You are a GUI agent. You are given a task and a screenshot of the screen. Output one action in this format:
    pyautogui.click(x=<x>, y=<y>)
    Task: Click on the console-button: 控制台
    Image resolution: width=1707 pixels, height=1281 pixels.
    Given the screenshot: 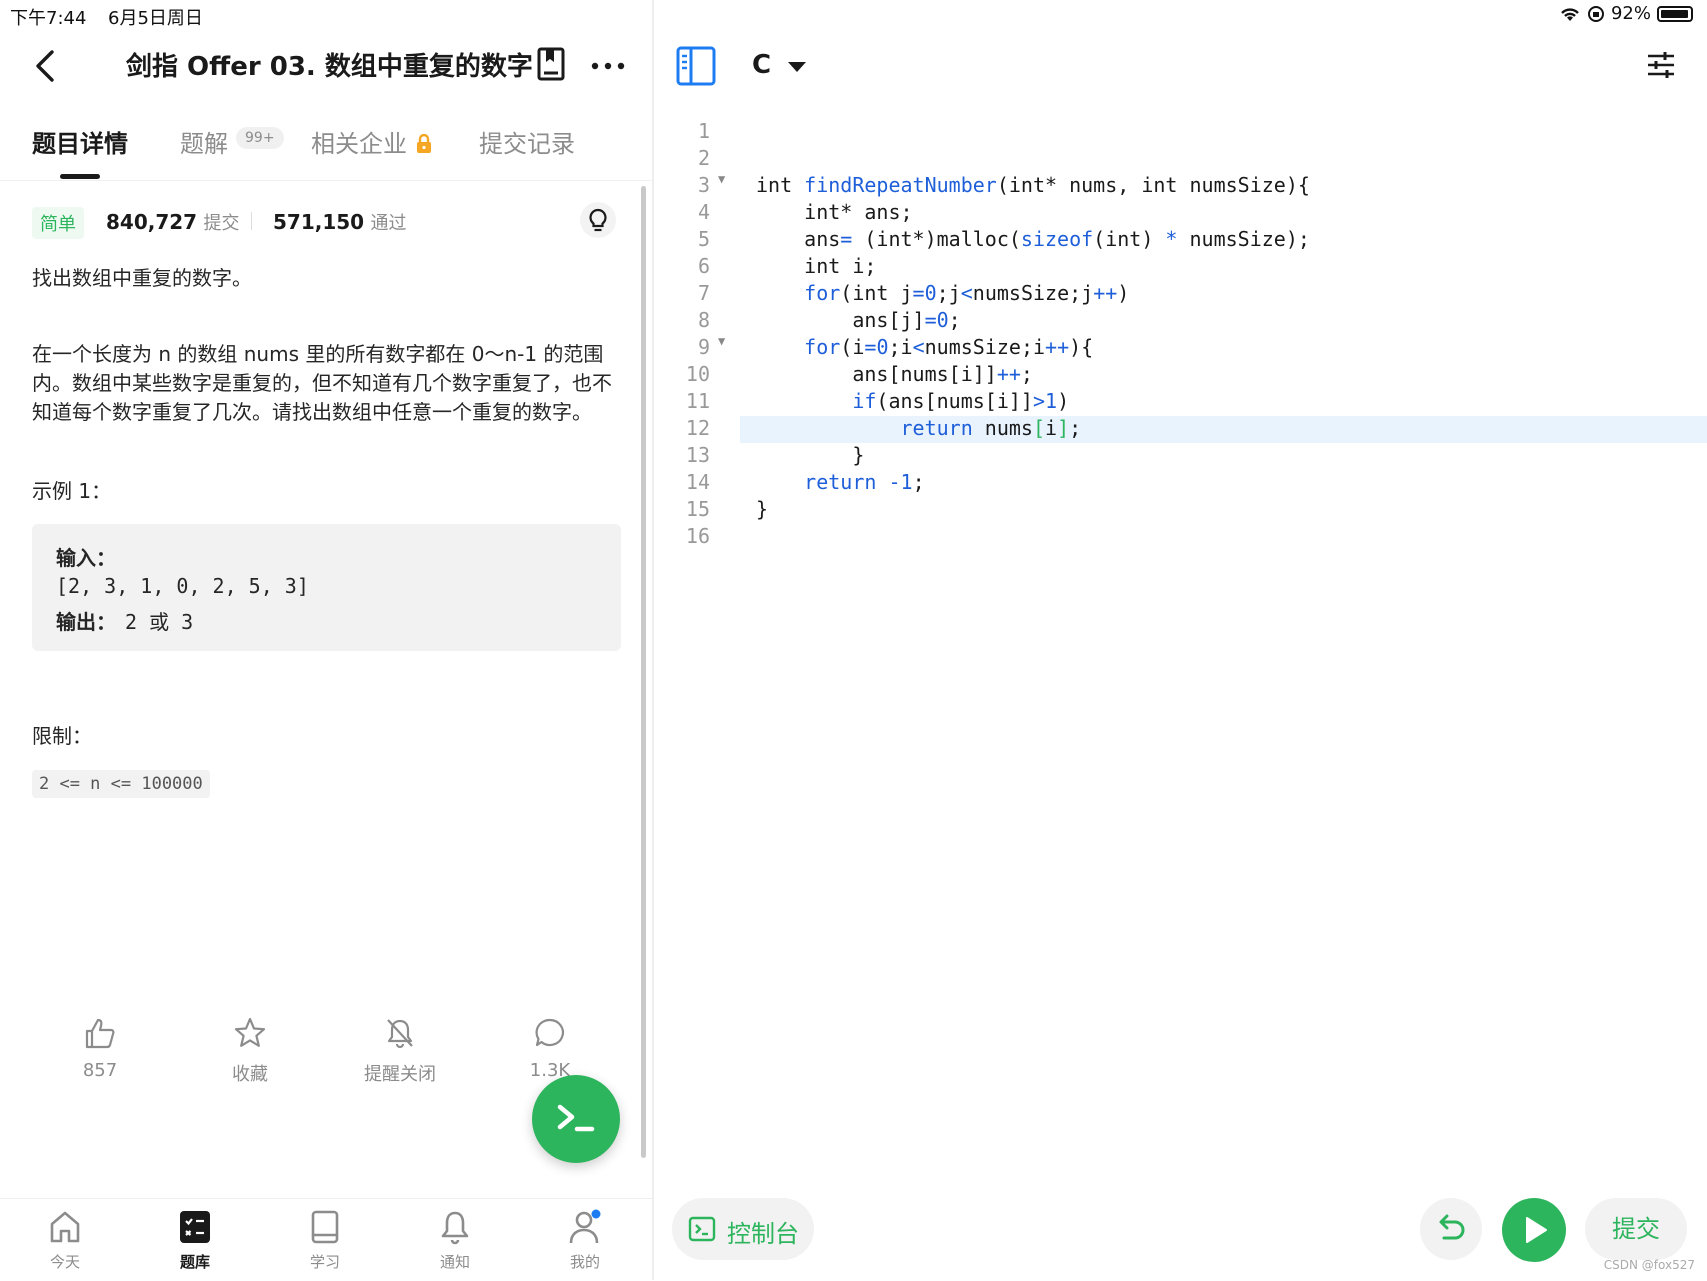 What is the action you would take?
    pyautogui.click(x=743, y=1229)
    